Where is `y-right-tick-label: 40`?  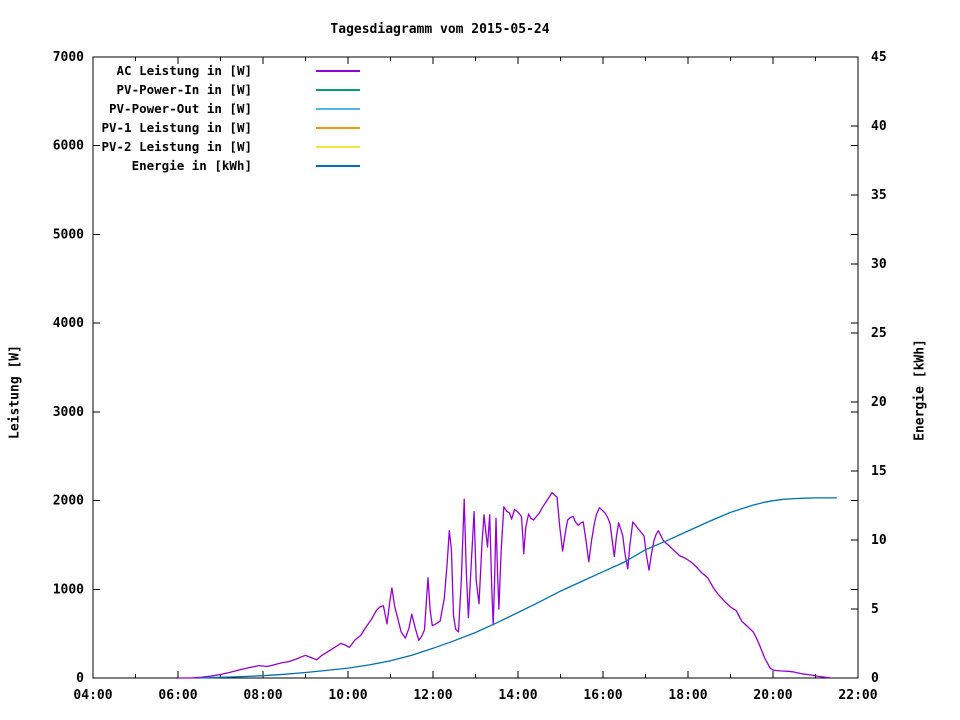 y-right-tick-label: 40 is located at coordinates (879, 126).